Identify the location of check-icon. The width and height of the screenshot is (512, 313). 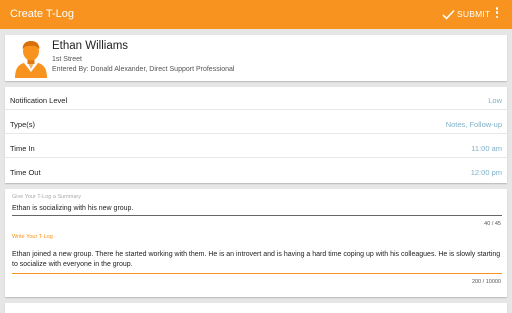
(448, 14).